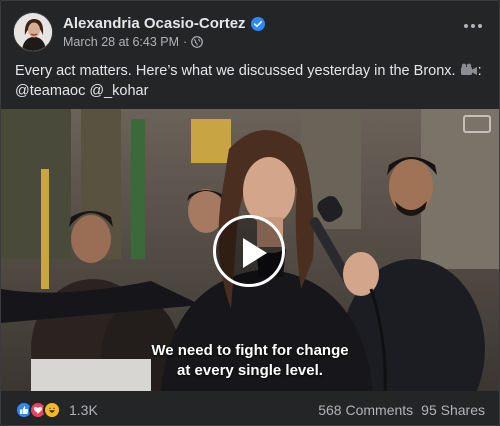 The height and width of the screenshot is (426, 500). Describe the element at coordinates (250, 410) in the screenshot. I see `post-footer: 1.3K 568 Comments 95 Shares` at that location.